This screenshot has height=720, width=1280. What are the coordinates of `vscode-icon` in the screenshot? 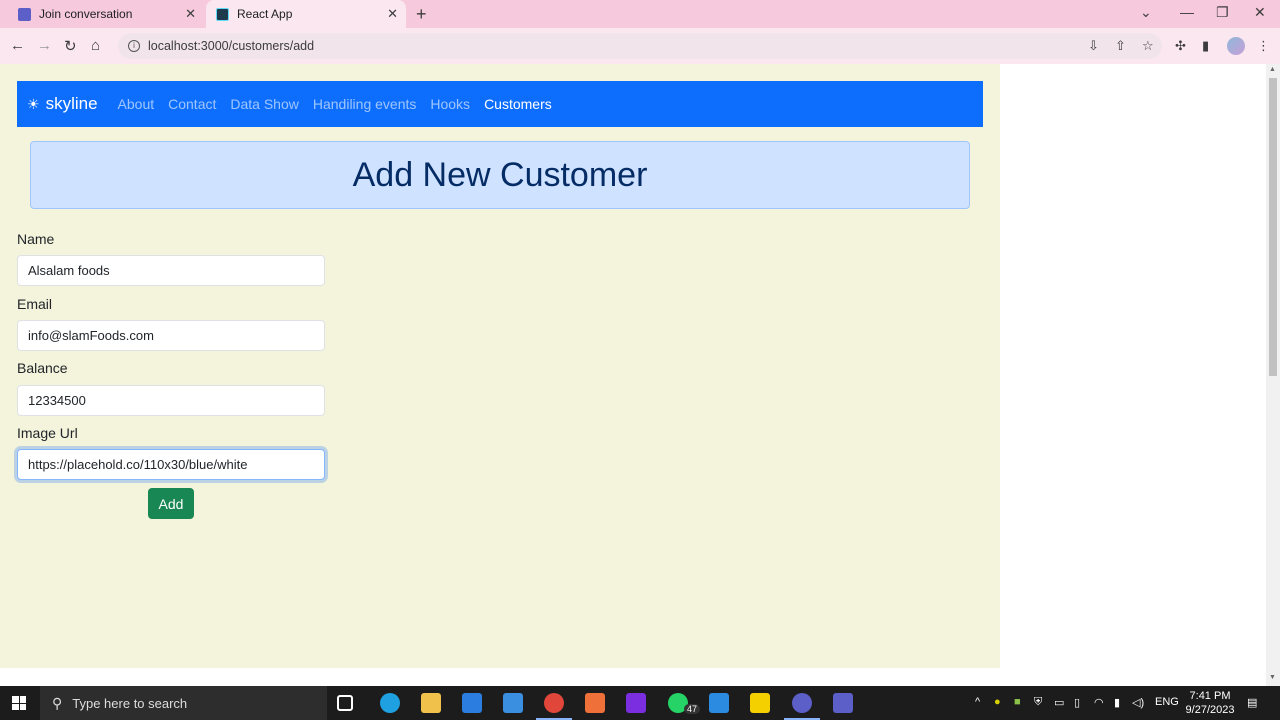 It's located at (719, 703).